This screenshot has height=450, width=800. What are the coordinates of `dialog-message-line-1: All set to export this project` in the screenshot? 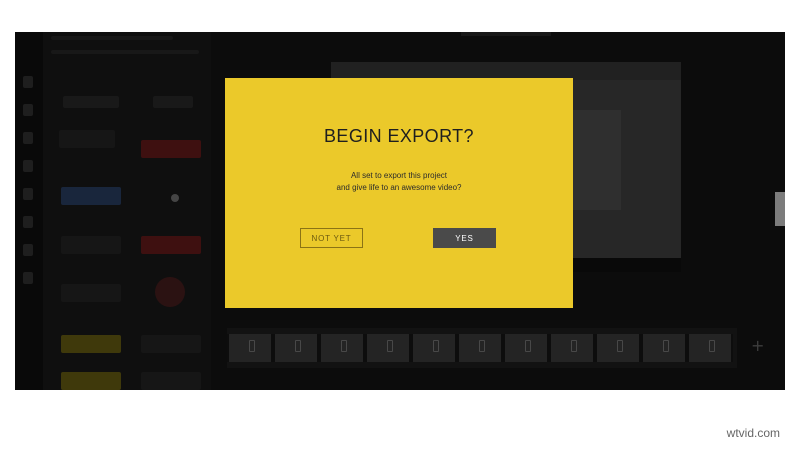 It's located at (399, 175).